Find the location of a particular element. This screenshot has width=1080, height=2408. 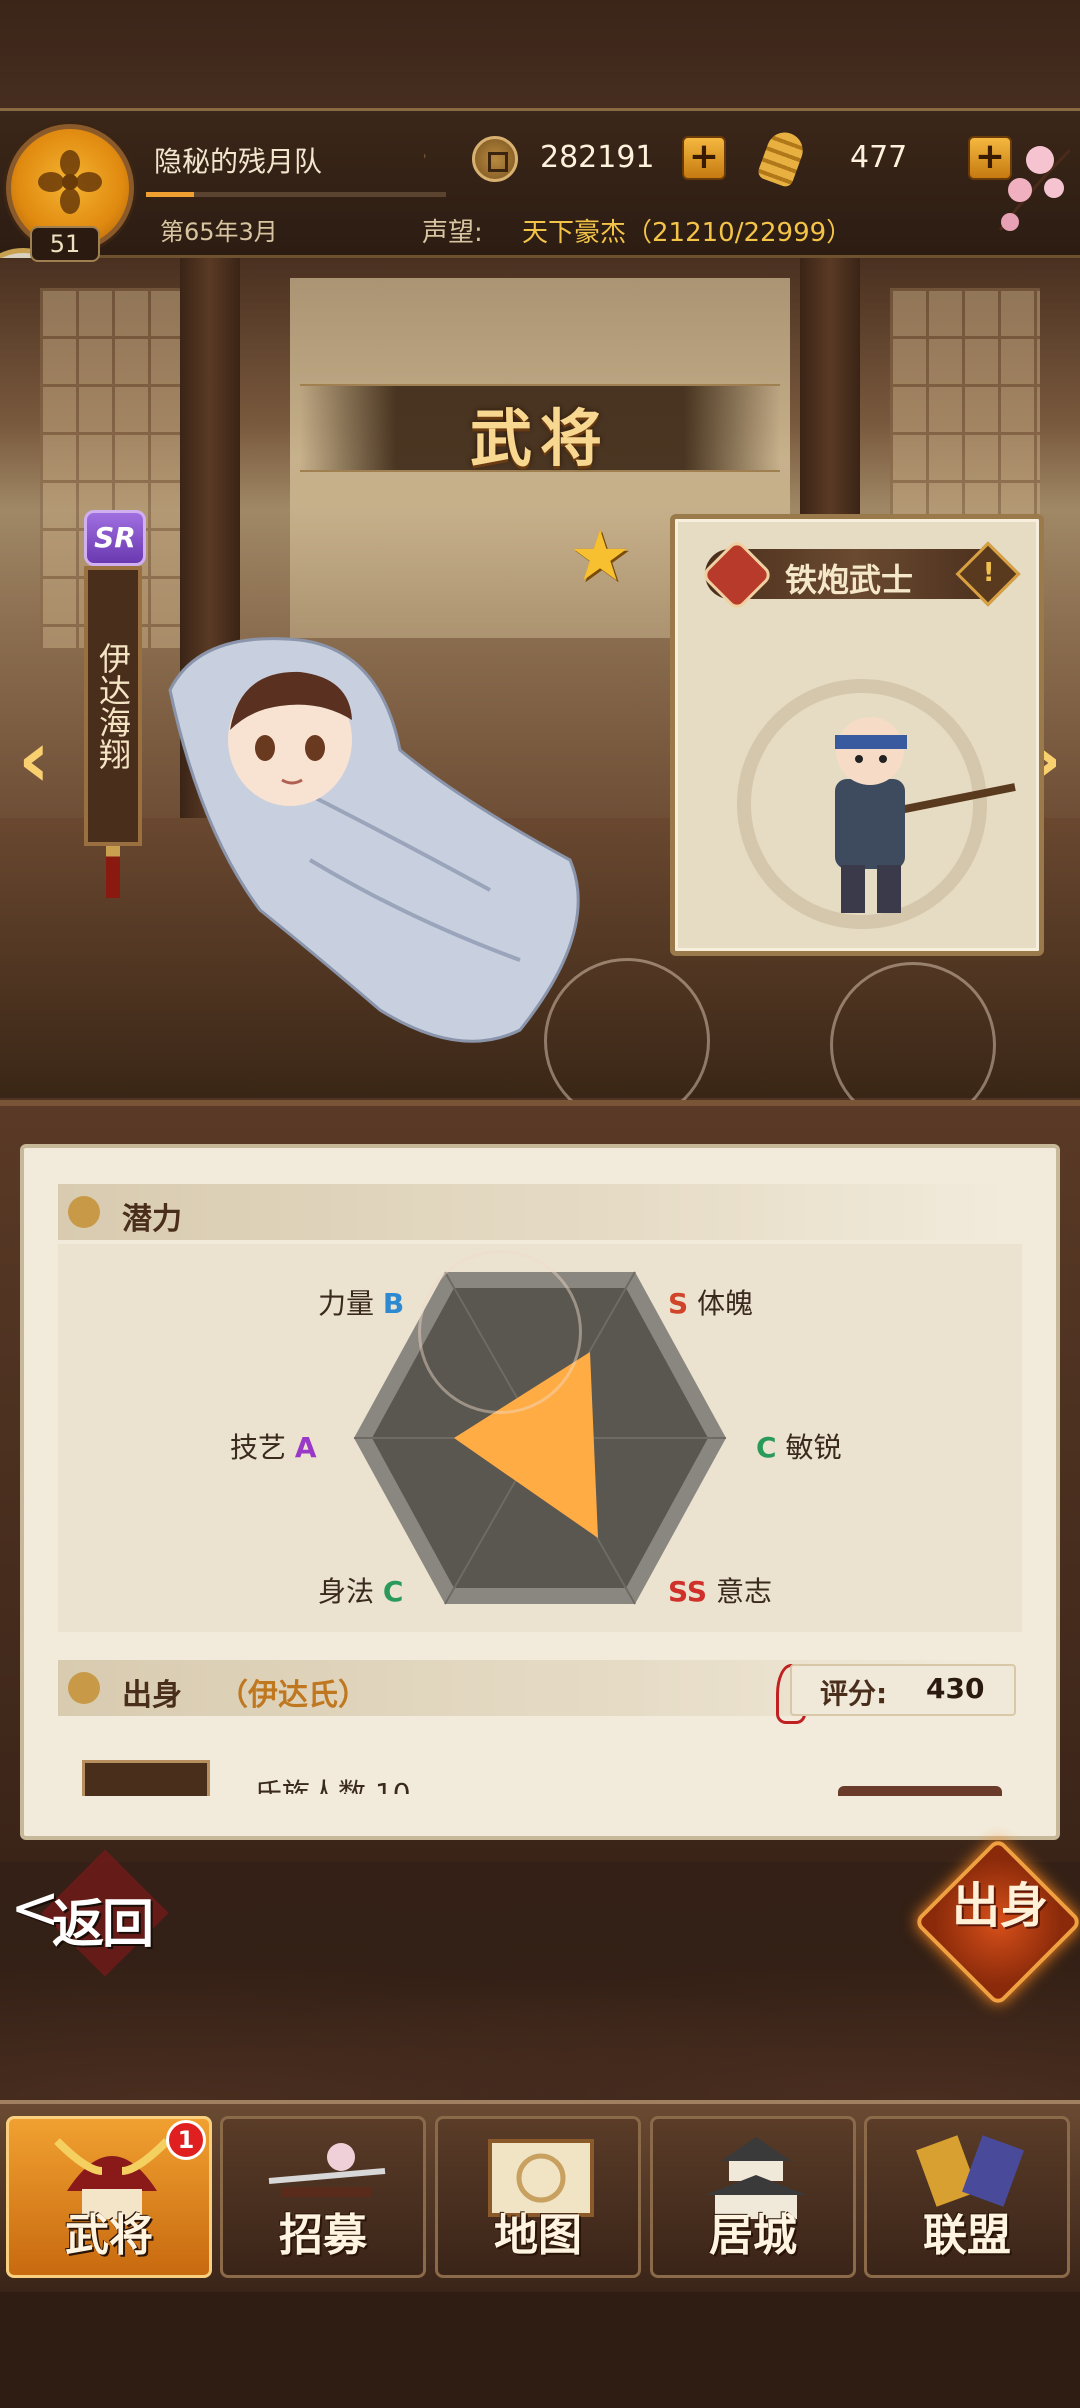

origin-title: 出身 is located at coordinates (152, 1695).